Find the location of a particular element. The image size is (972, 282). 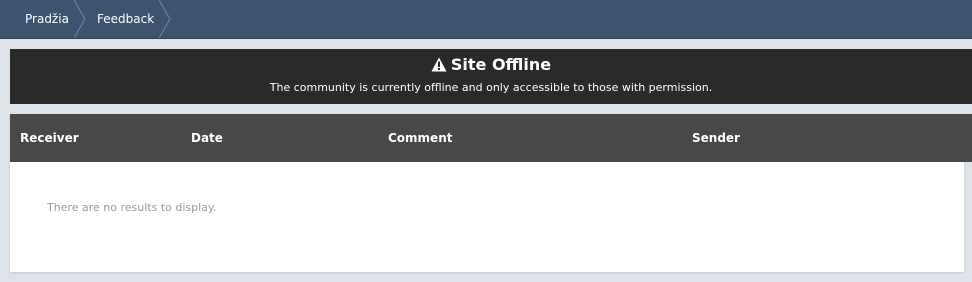

breadcrumb-item-home: Pradžia is located at coordinates (47, 19).